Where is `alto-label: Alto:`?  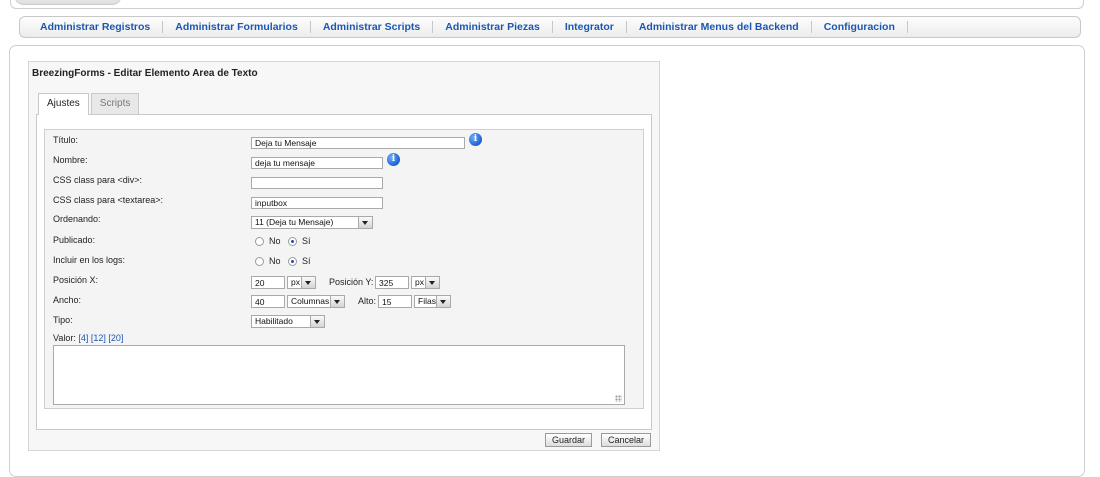
alto-label: Alto: is located at coordinates (367, 301).